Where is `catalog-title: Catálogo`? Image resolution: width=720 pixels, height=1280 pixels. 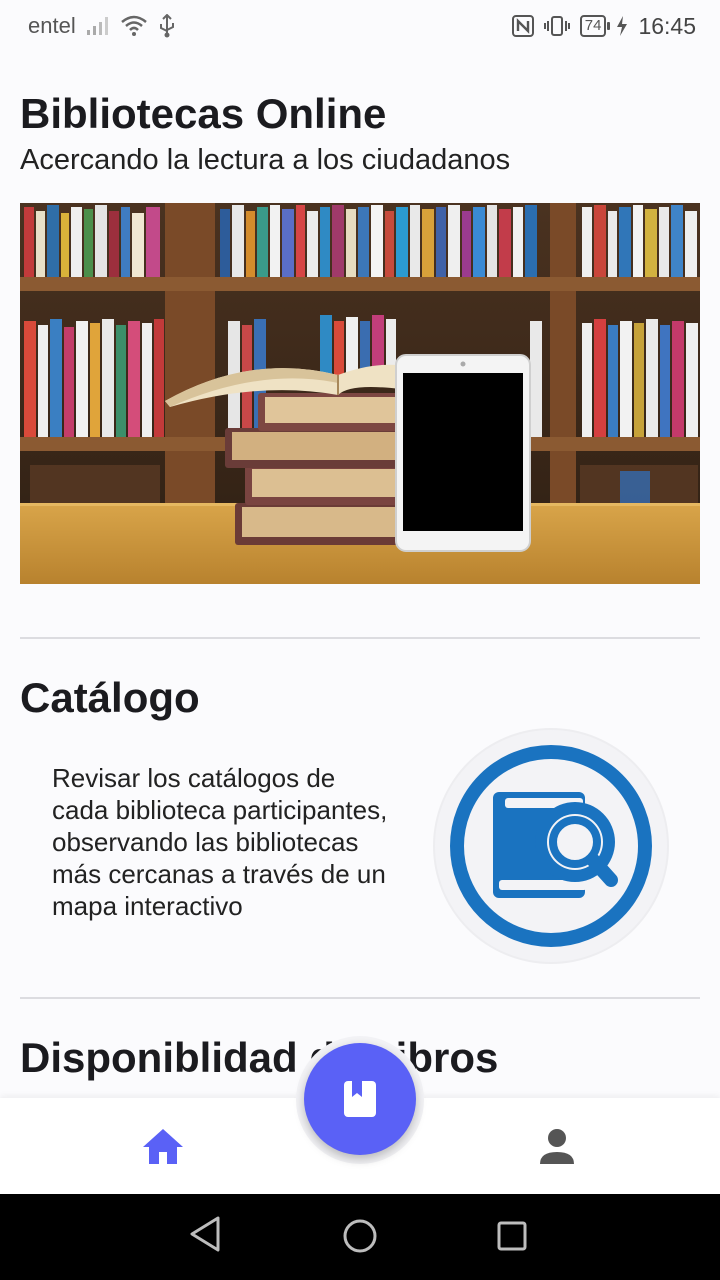
catalog-title: Catálogo is located at coordinates (110, 697).